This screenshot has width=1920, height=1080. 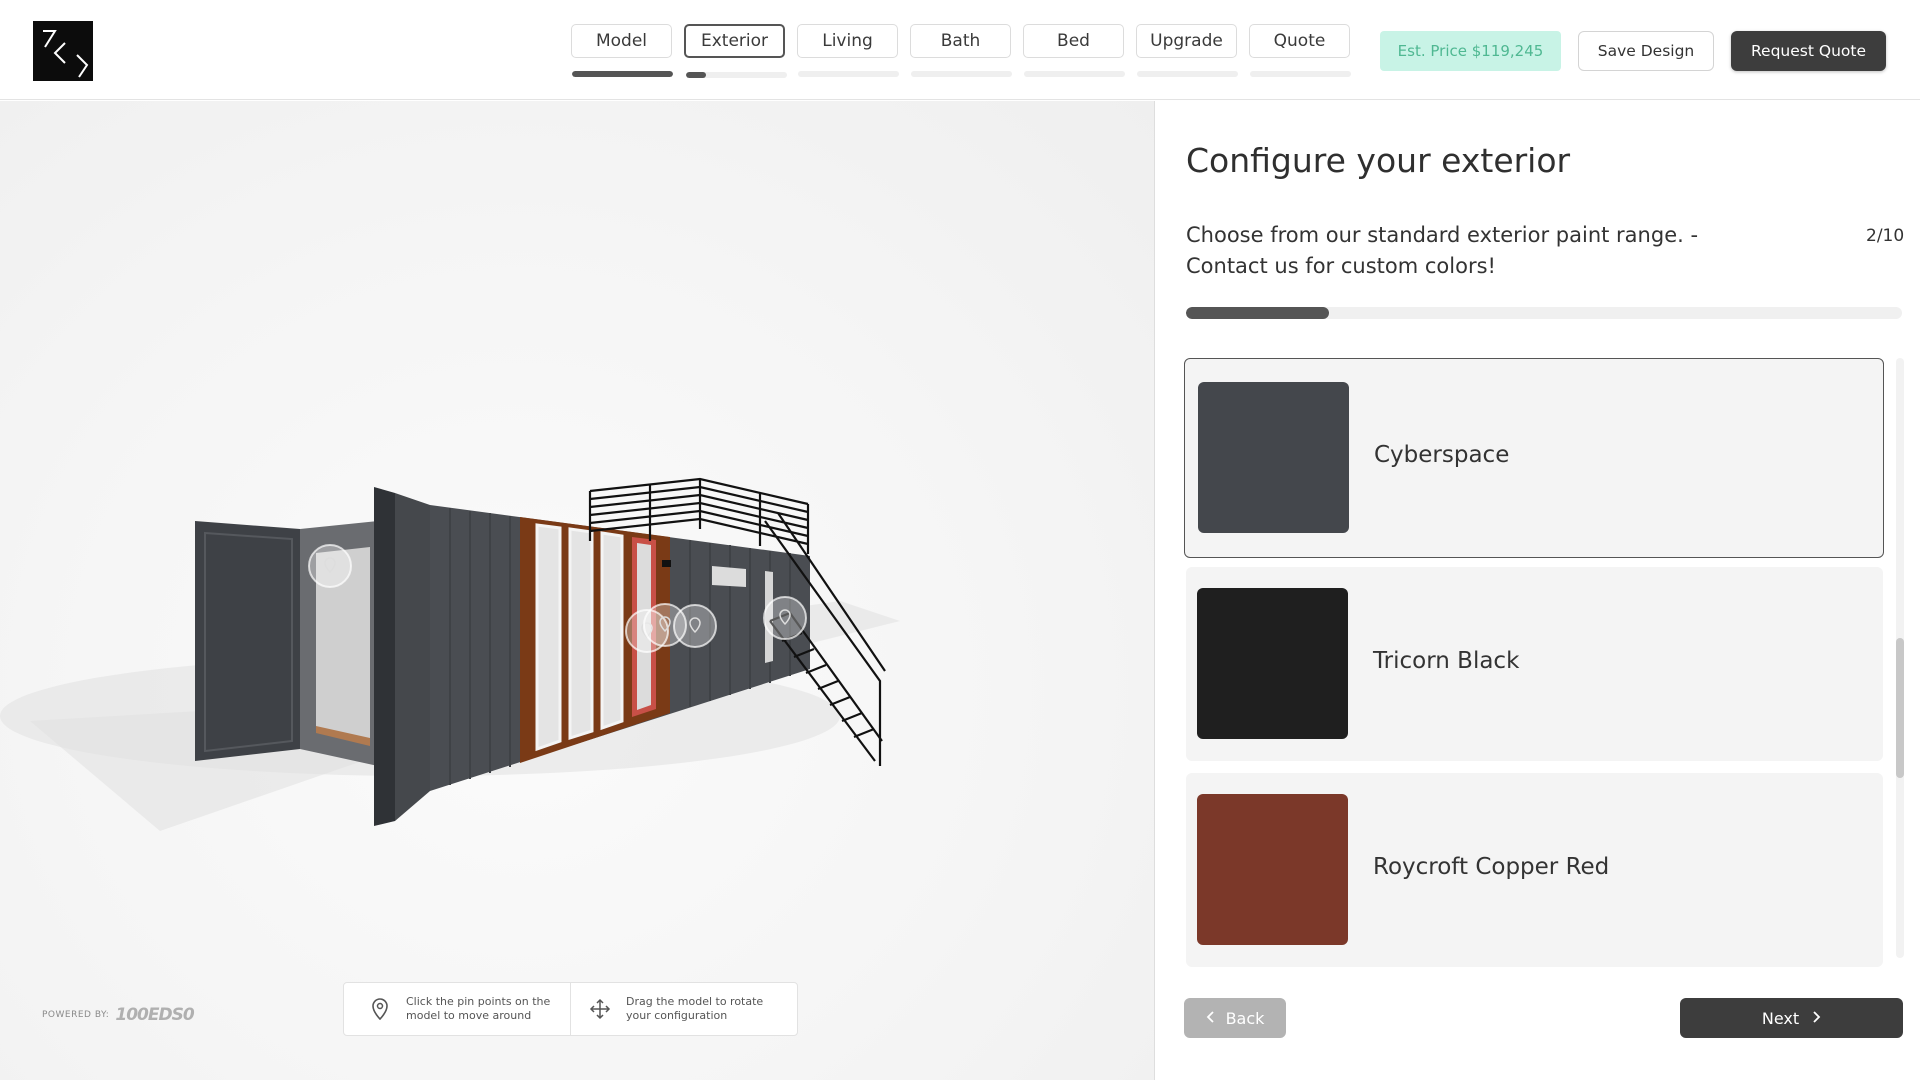 I want to click on tab-label: Bed, so click(x=1073, y=41).